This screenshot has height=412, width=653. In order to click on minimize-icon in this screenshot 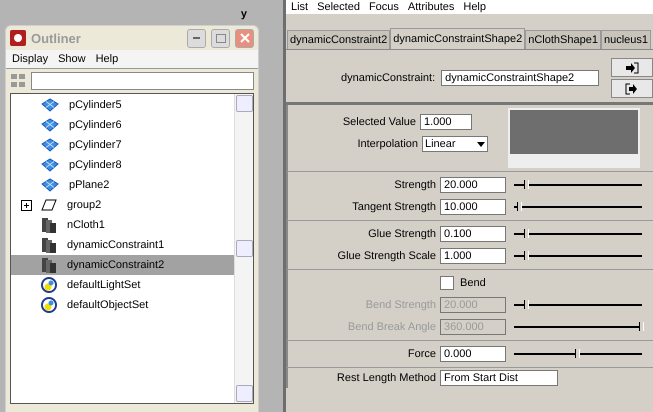, I will do `click(196, 38)`.